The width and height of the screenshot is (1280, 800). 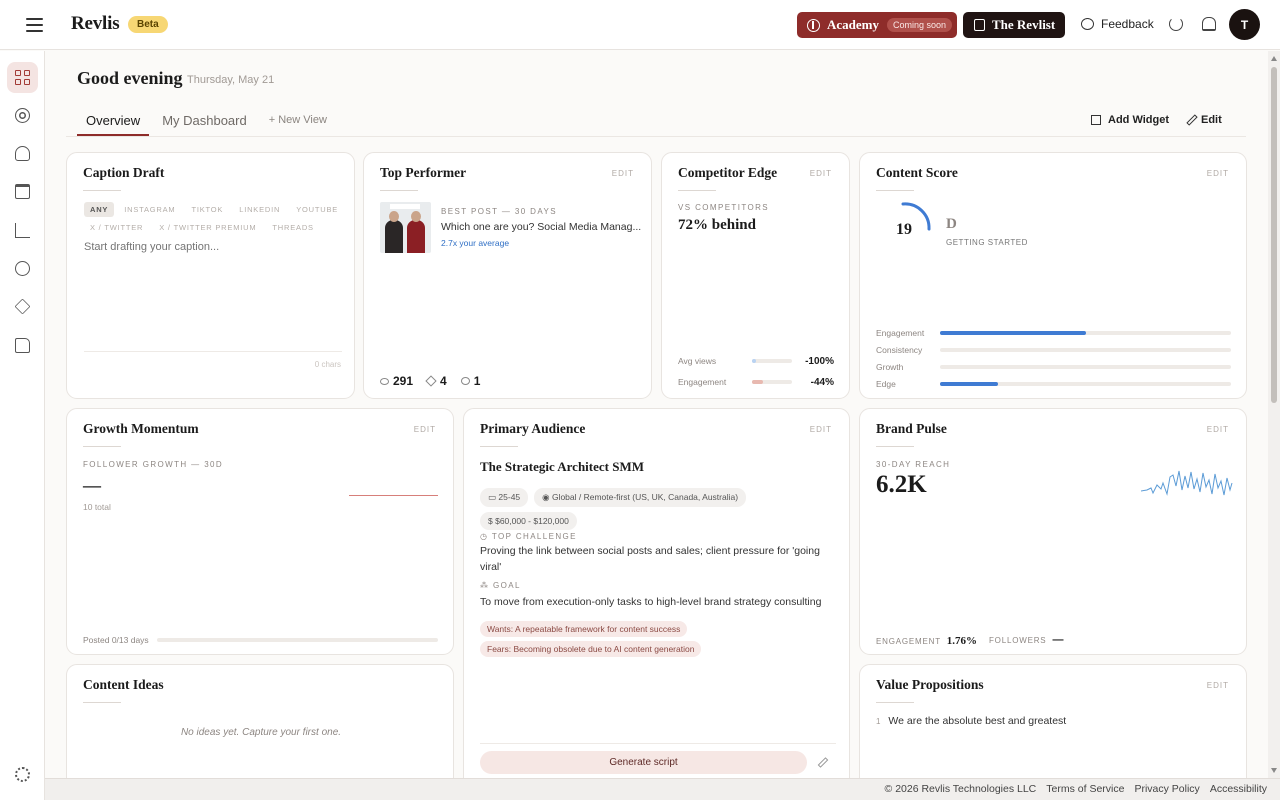 What do you see at coordinates (22, 230) in the screenshot?
I see `sidebar-item-analytics` at bounding box center [22, 230].